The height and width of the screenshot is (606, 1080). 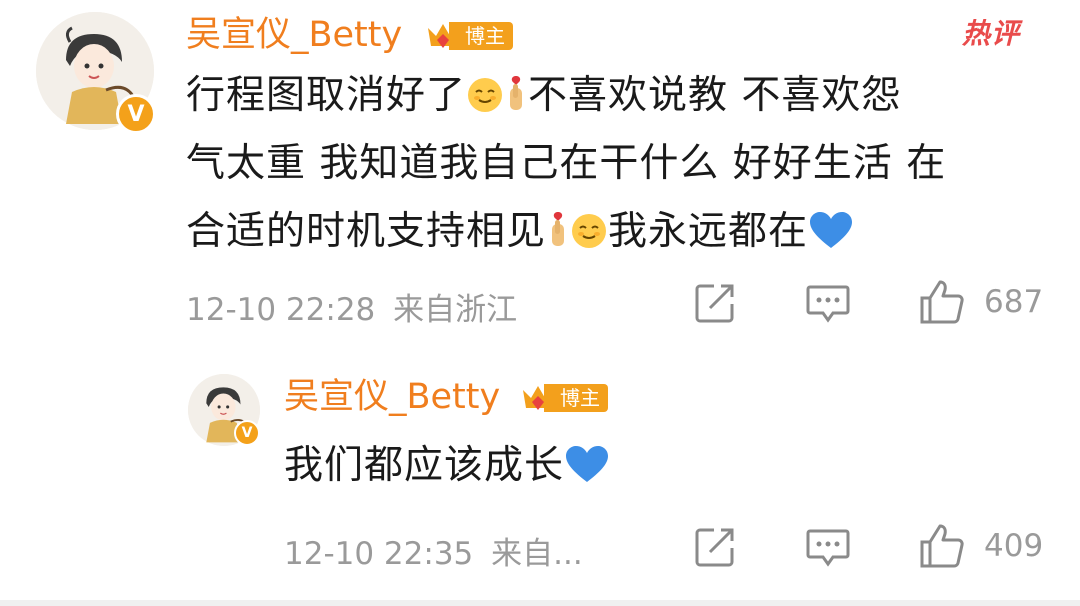 I want to click on next-item-edge, so click(x=540, y=603).